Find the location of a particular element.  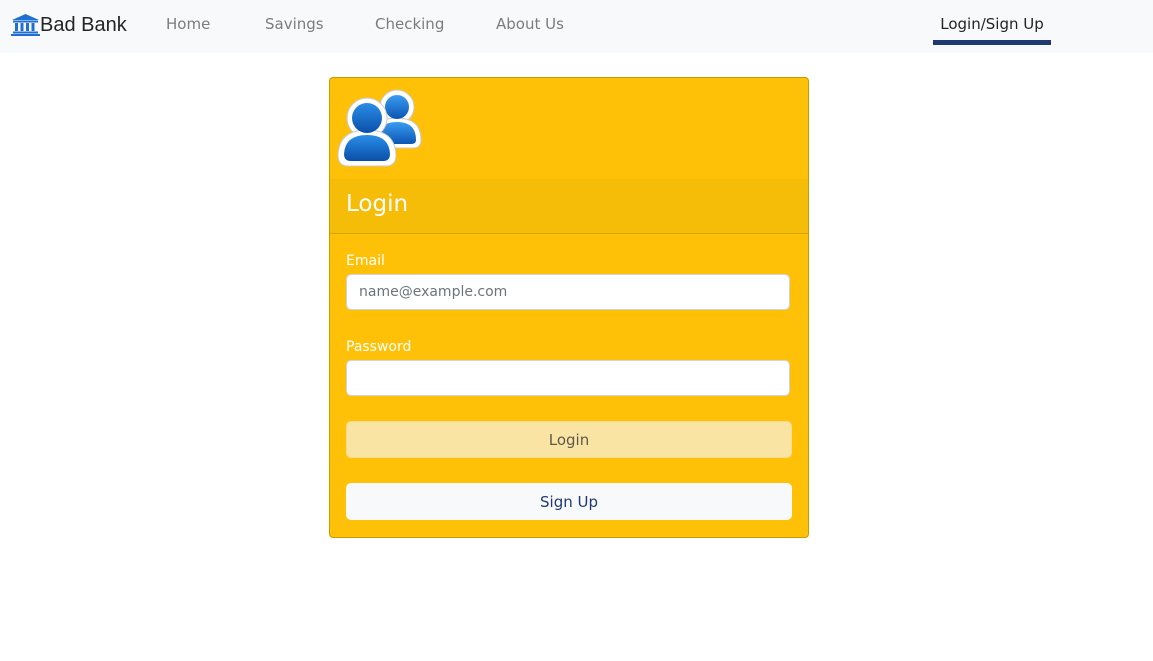

nav-about-us: About Us is located at coordinates (530, 24).